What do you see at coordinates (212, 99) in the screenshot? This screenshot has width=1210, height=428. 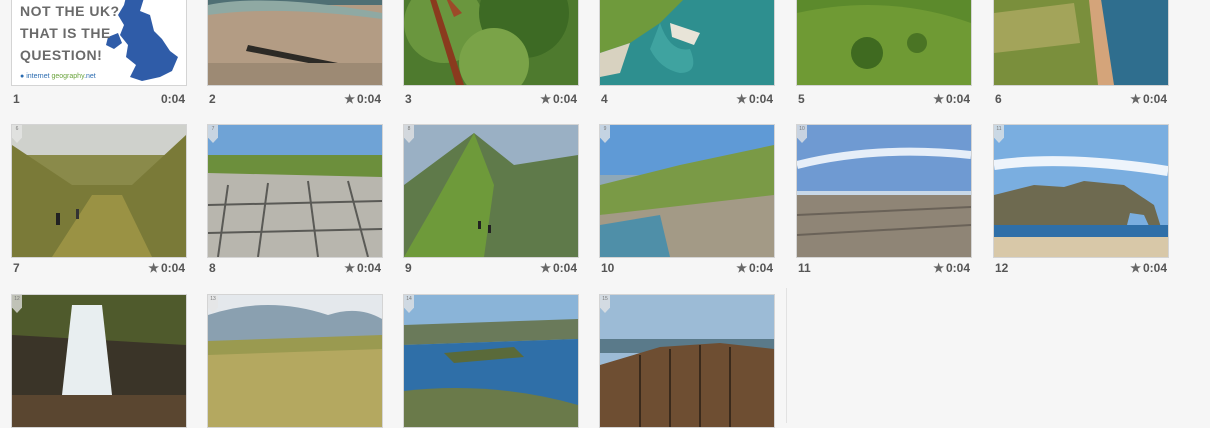 I see `slide-number: 2` at bounding box center [212, 99].